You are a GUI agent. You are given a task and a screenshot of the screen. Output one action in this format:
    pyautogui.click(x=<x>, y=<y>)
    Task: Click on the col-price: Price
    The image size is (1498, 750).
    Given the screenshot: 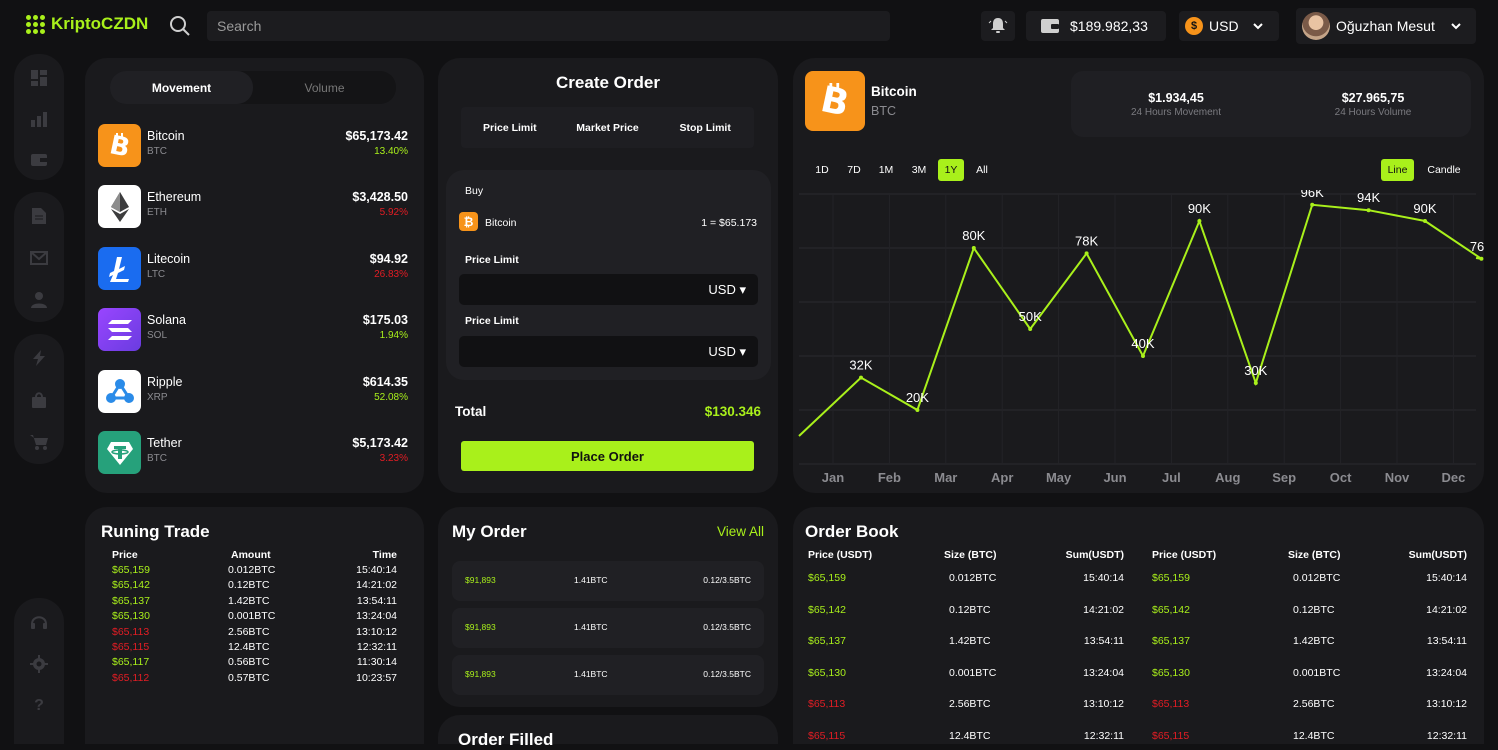 What is the action you would take?
    pyautogui.click(x=125, y=555)
    